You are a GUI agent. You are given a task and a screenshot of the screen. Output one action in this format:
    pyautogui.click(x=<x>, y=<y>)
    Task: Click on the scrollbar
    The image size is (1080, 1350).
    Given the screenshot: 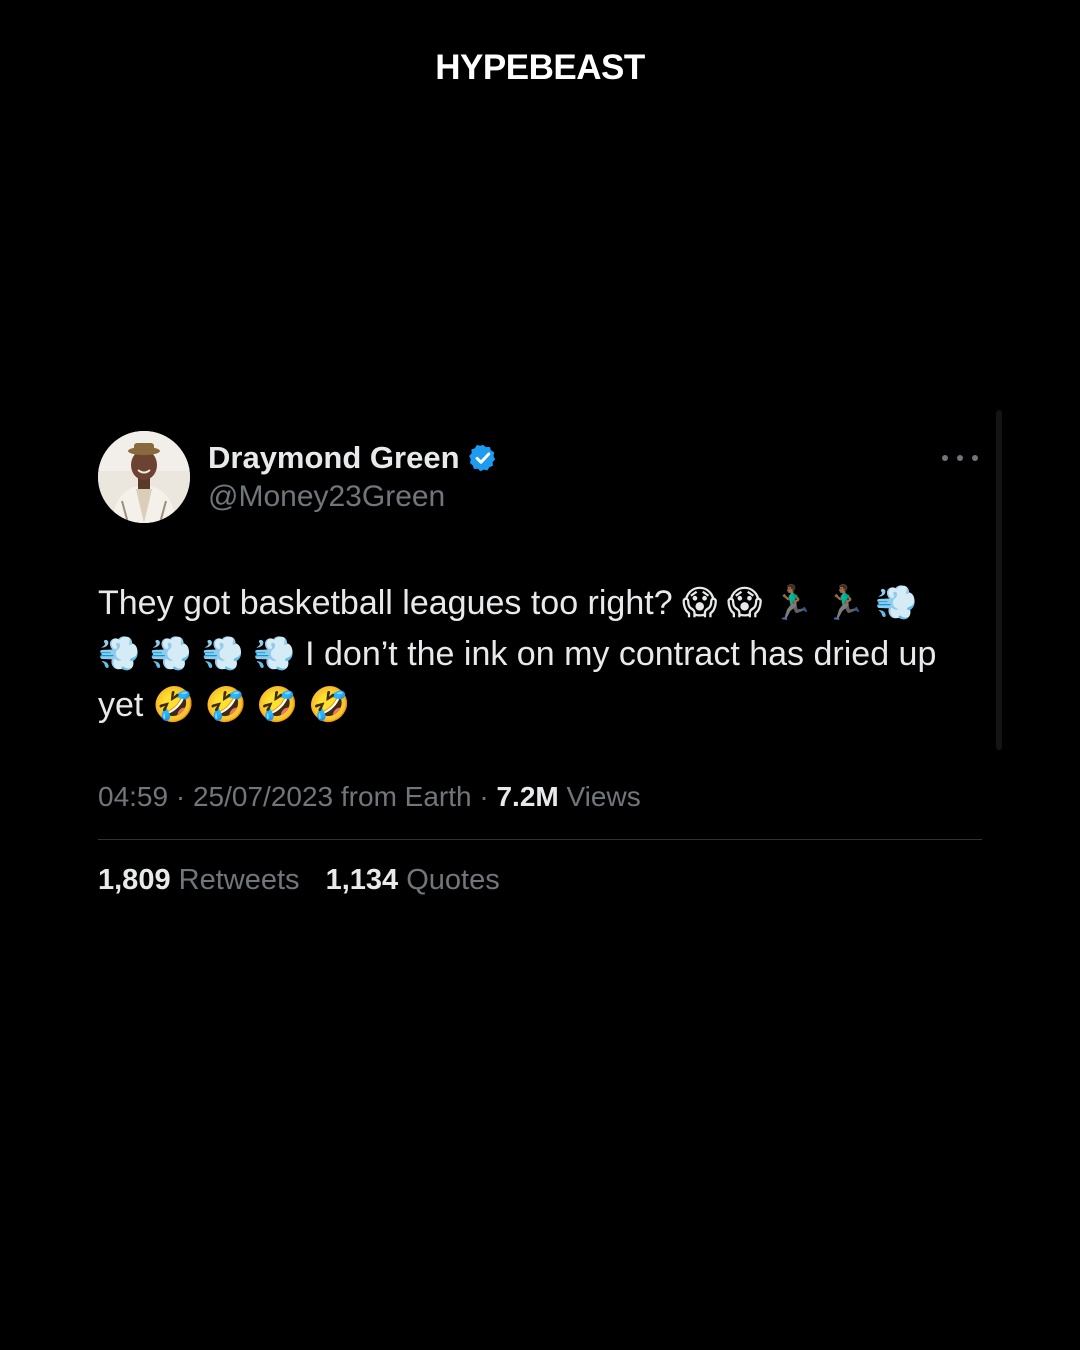 What is the action you would take?
    pyautogui.click(x=999, y=580)
    